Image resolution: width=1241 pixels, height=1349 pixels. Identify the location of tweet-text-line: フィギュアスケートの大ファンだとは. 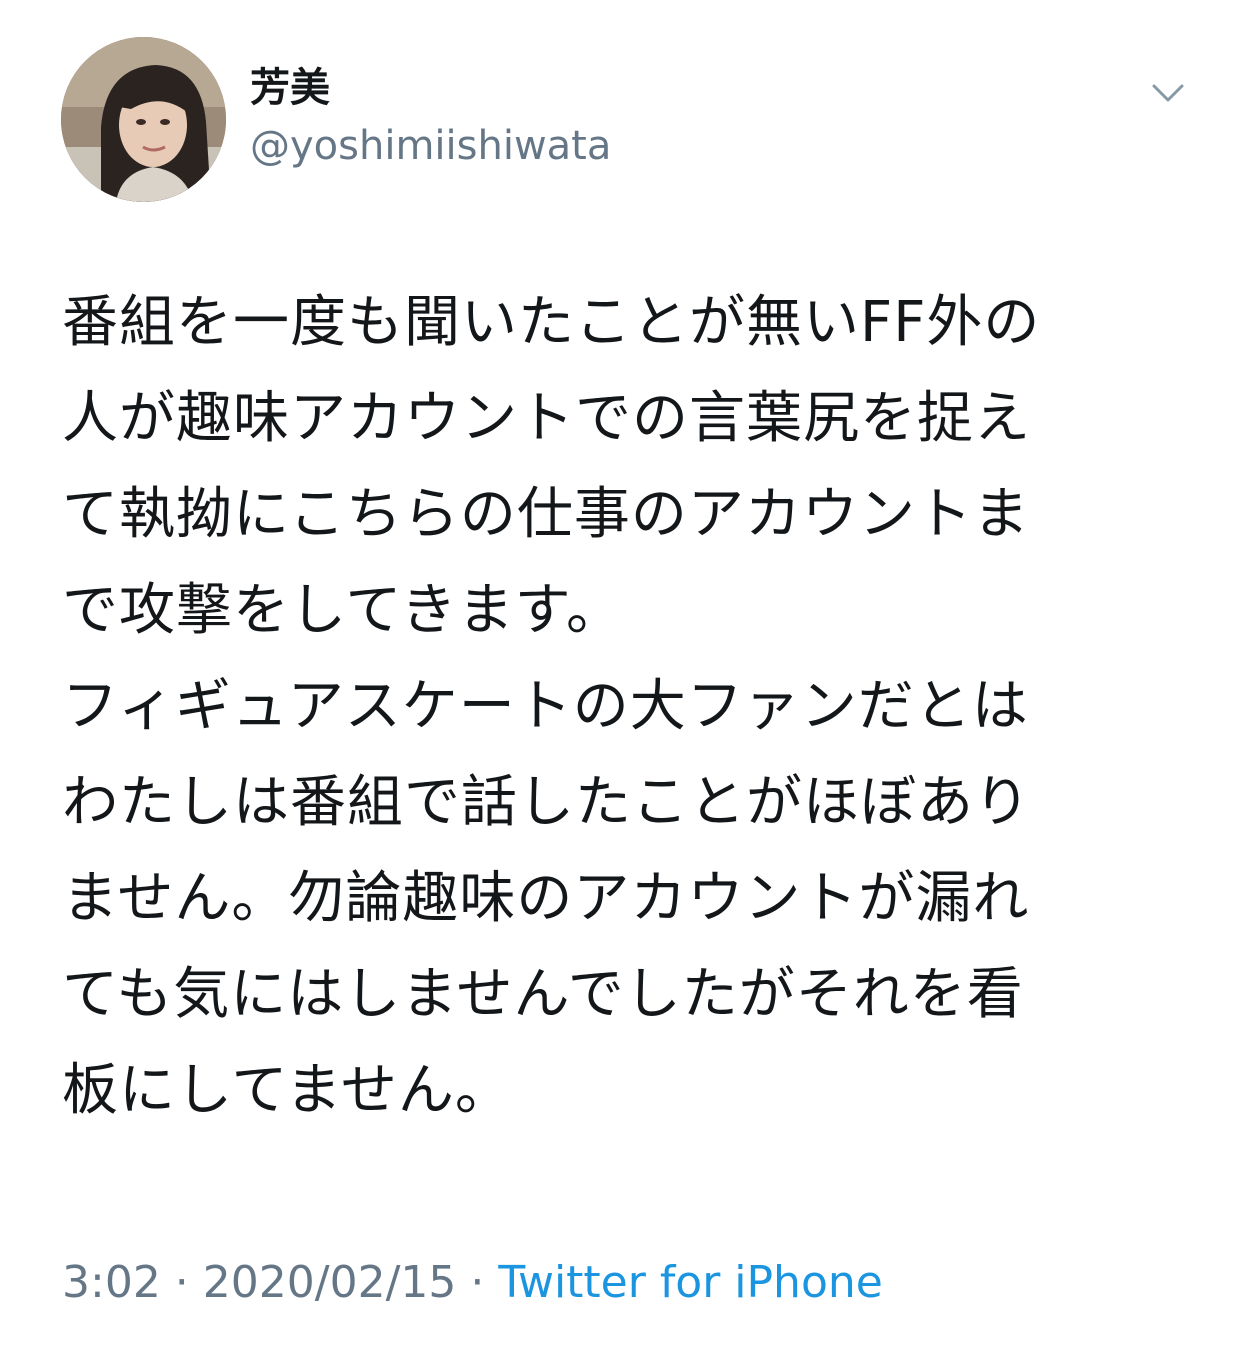
(545, 706).